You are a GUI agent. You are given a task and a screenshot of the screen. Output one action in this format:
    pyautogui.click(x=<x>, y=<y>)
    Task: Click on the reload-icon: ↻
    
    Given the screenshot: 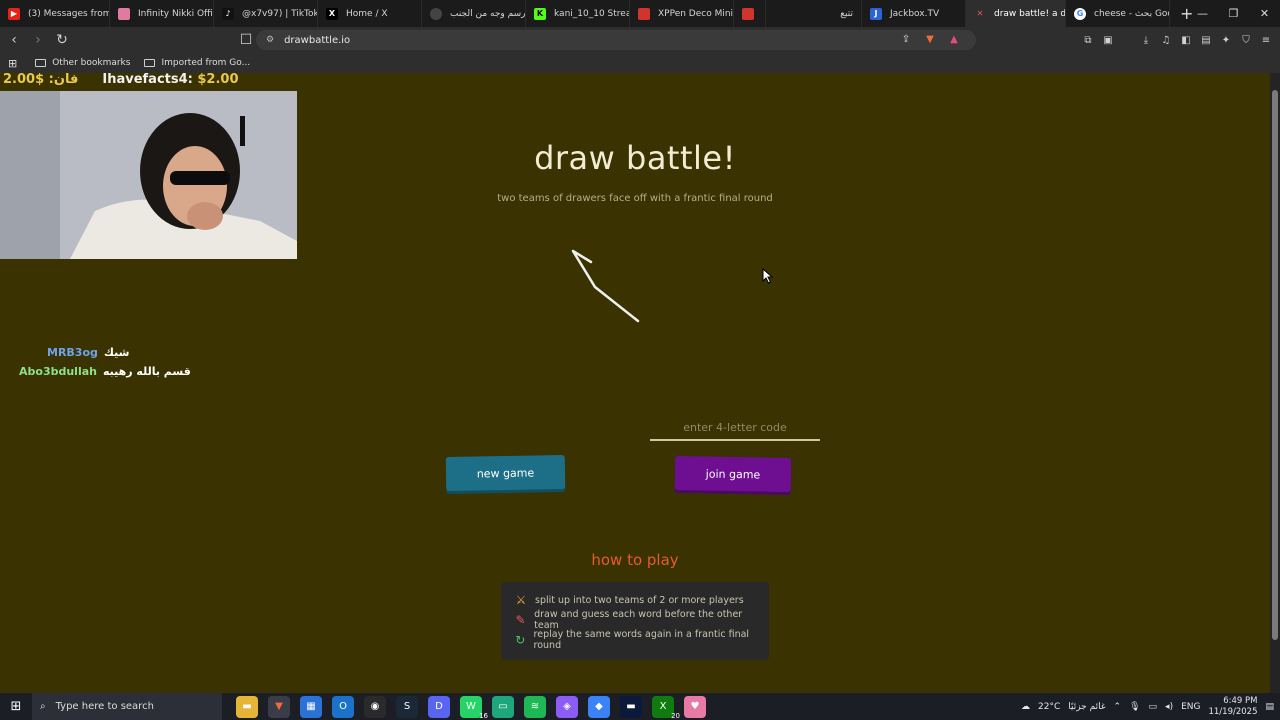 What is the action you would take?
    pyautogui.click(x=62, y=40)
    